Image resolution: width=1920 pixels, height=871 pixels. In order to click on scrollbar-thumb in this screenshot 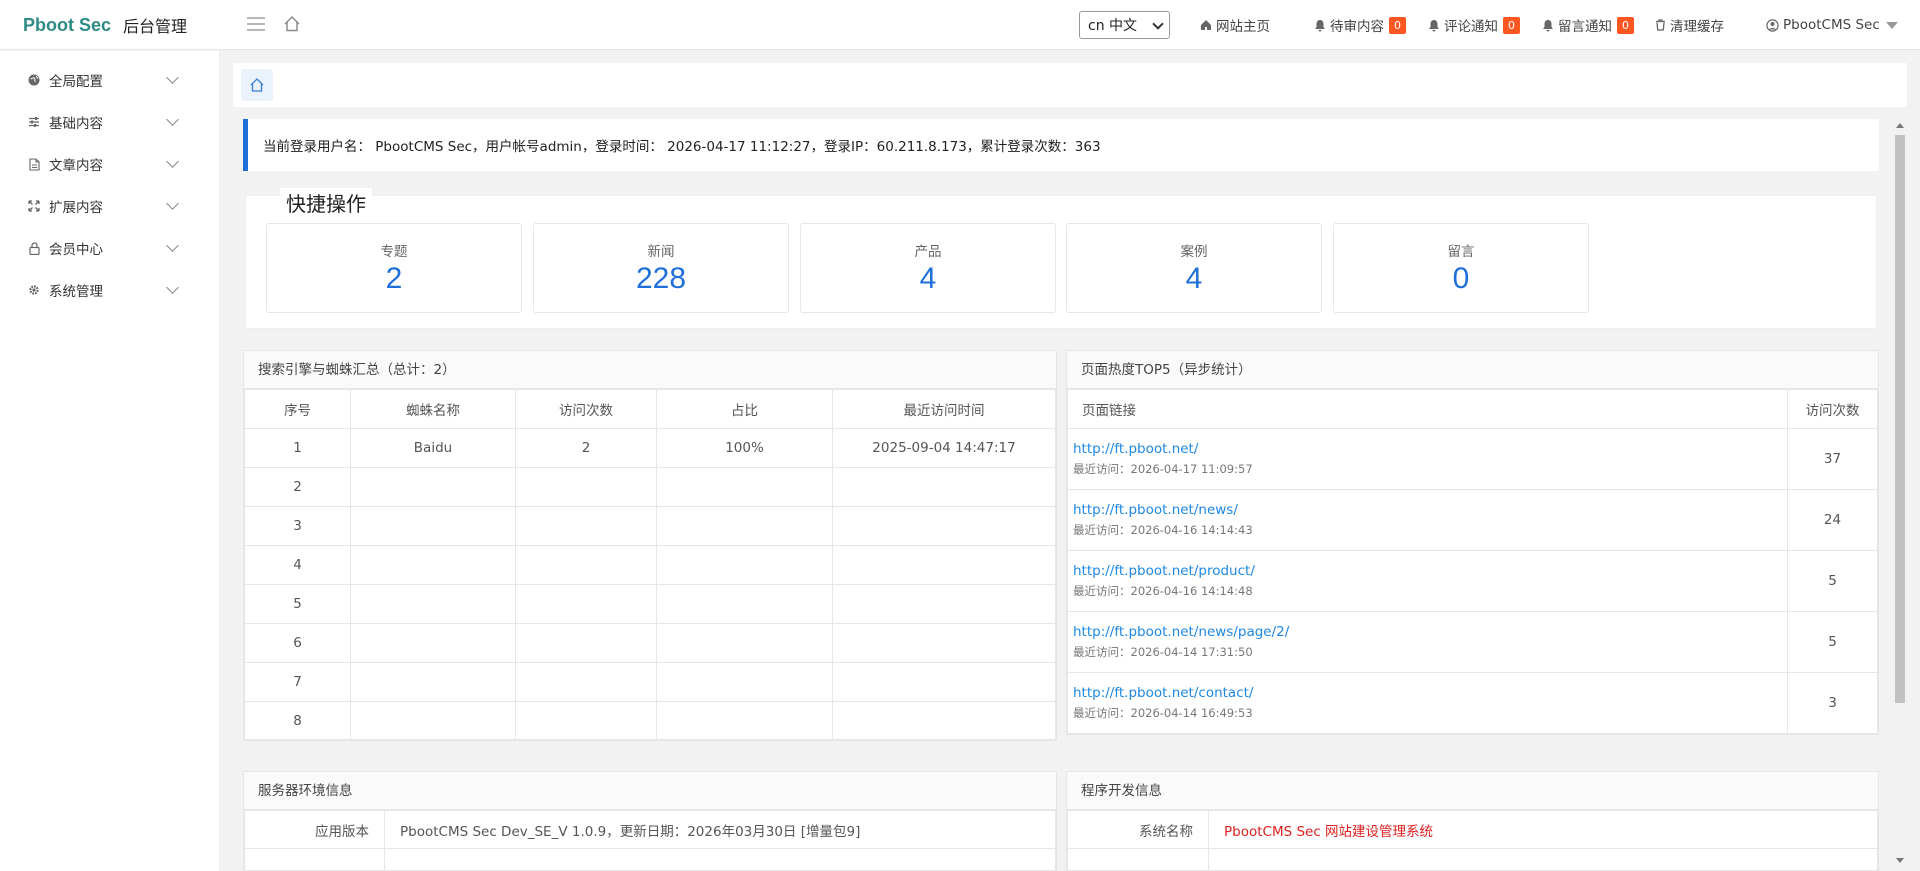, I will do `click(1900, 419)`.